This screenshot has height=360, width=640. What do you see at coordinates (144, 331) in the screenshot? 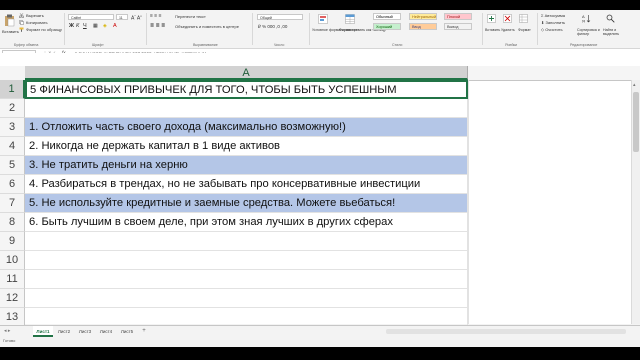
I see `add-sheet-button: +` at bounding box center [144, 331].